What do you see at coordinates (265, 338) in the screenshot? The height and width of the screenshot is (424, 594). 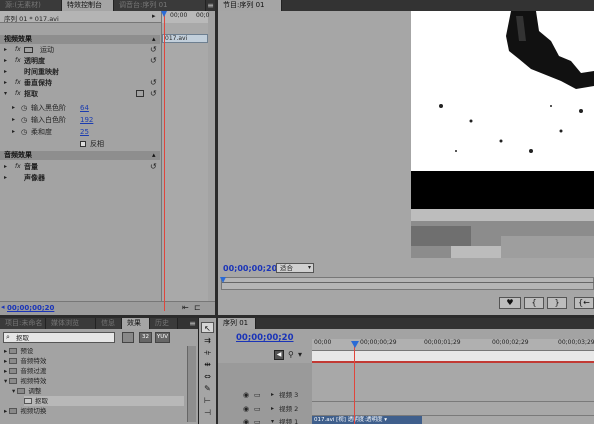 I see `timeline-timecode: 00;00;00;20` at bounding box center [265, 338].